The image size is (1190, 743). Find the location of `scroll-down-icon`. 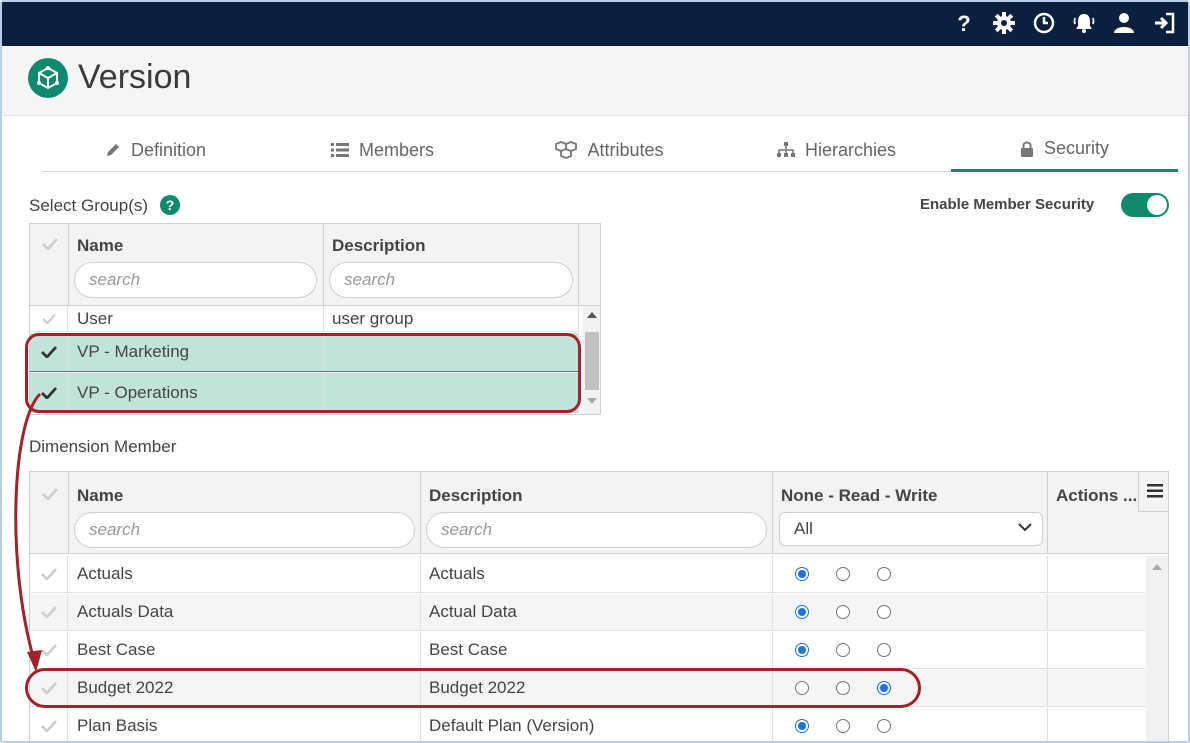

scroll-down-icon is located at coordinates (592, 401).